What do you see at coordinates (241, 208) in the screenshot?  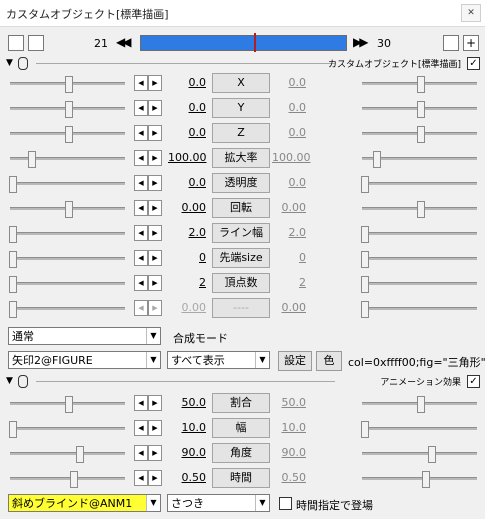 I see `param-button: 回転` at bounding box center [241, 208].